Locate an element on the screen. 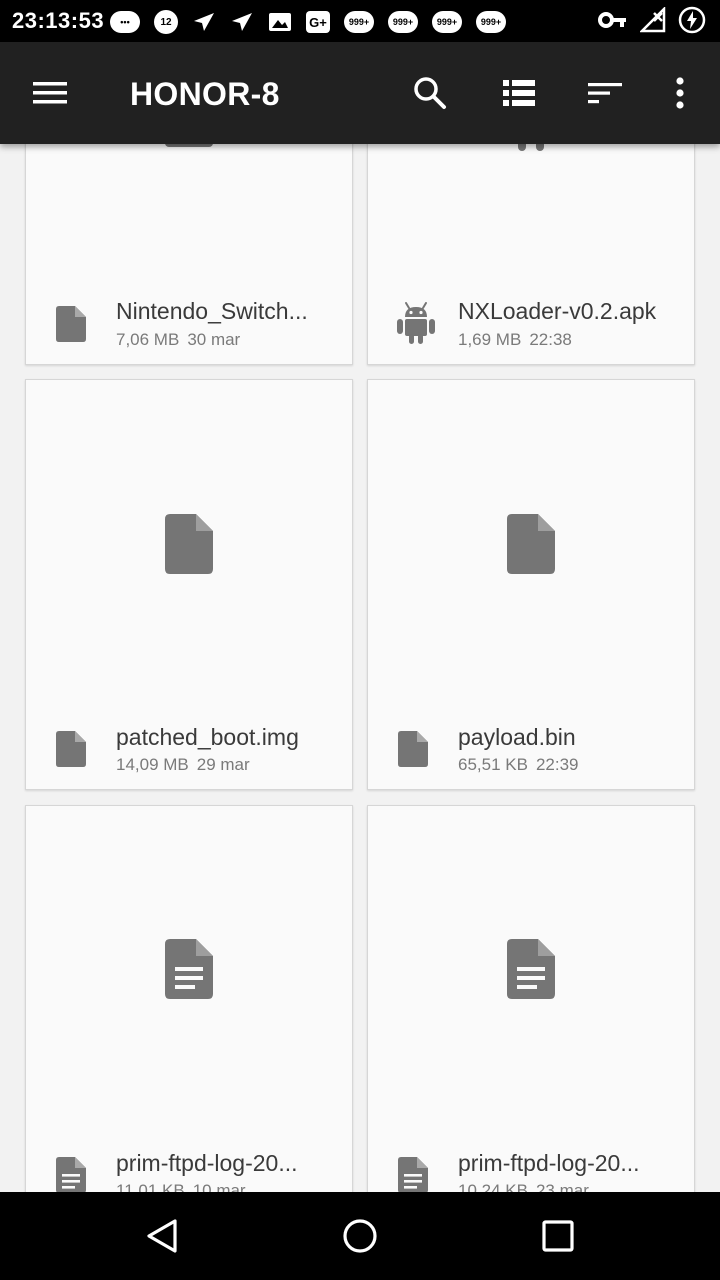  file-name: NXLoader-v0.2.apk is located at coordinates (557, 311).